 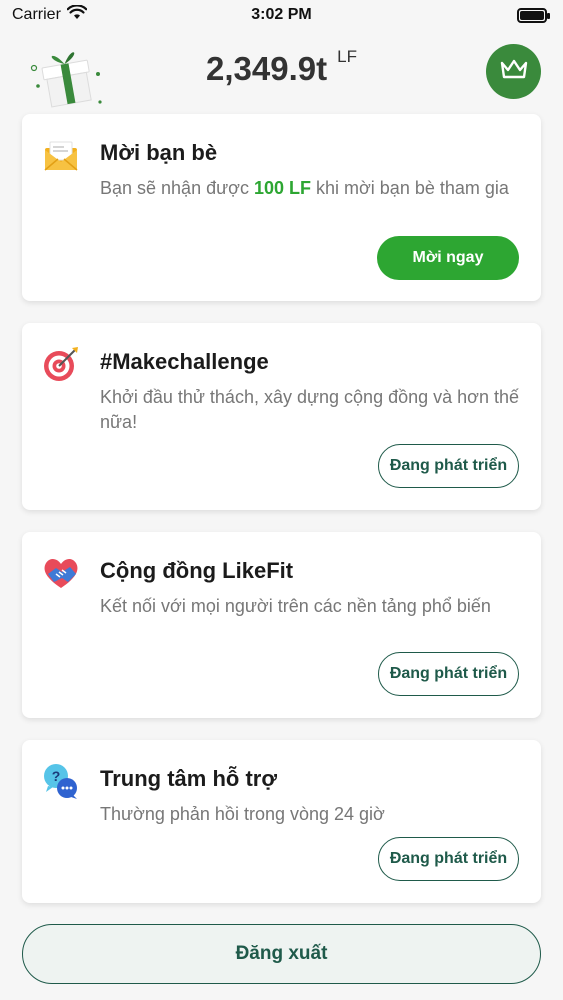 I want to click on makechallenge-title: #Makechallenge, so click(x=184, y=361).